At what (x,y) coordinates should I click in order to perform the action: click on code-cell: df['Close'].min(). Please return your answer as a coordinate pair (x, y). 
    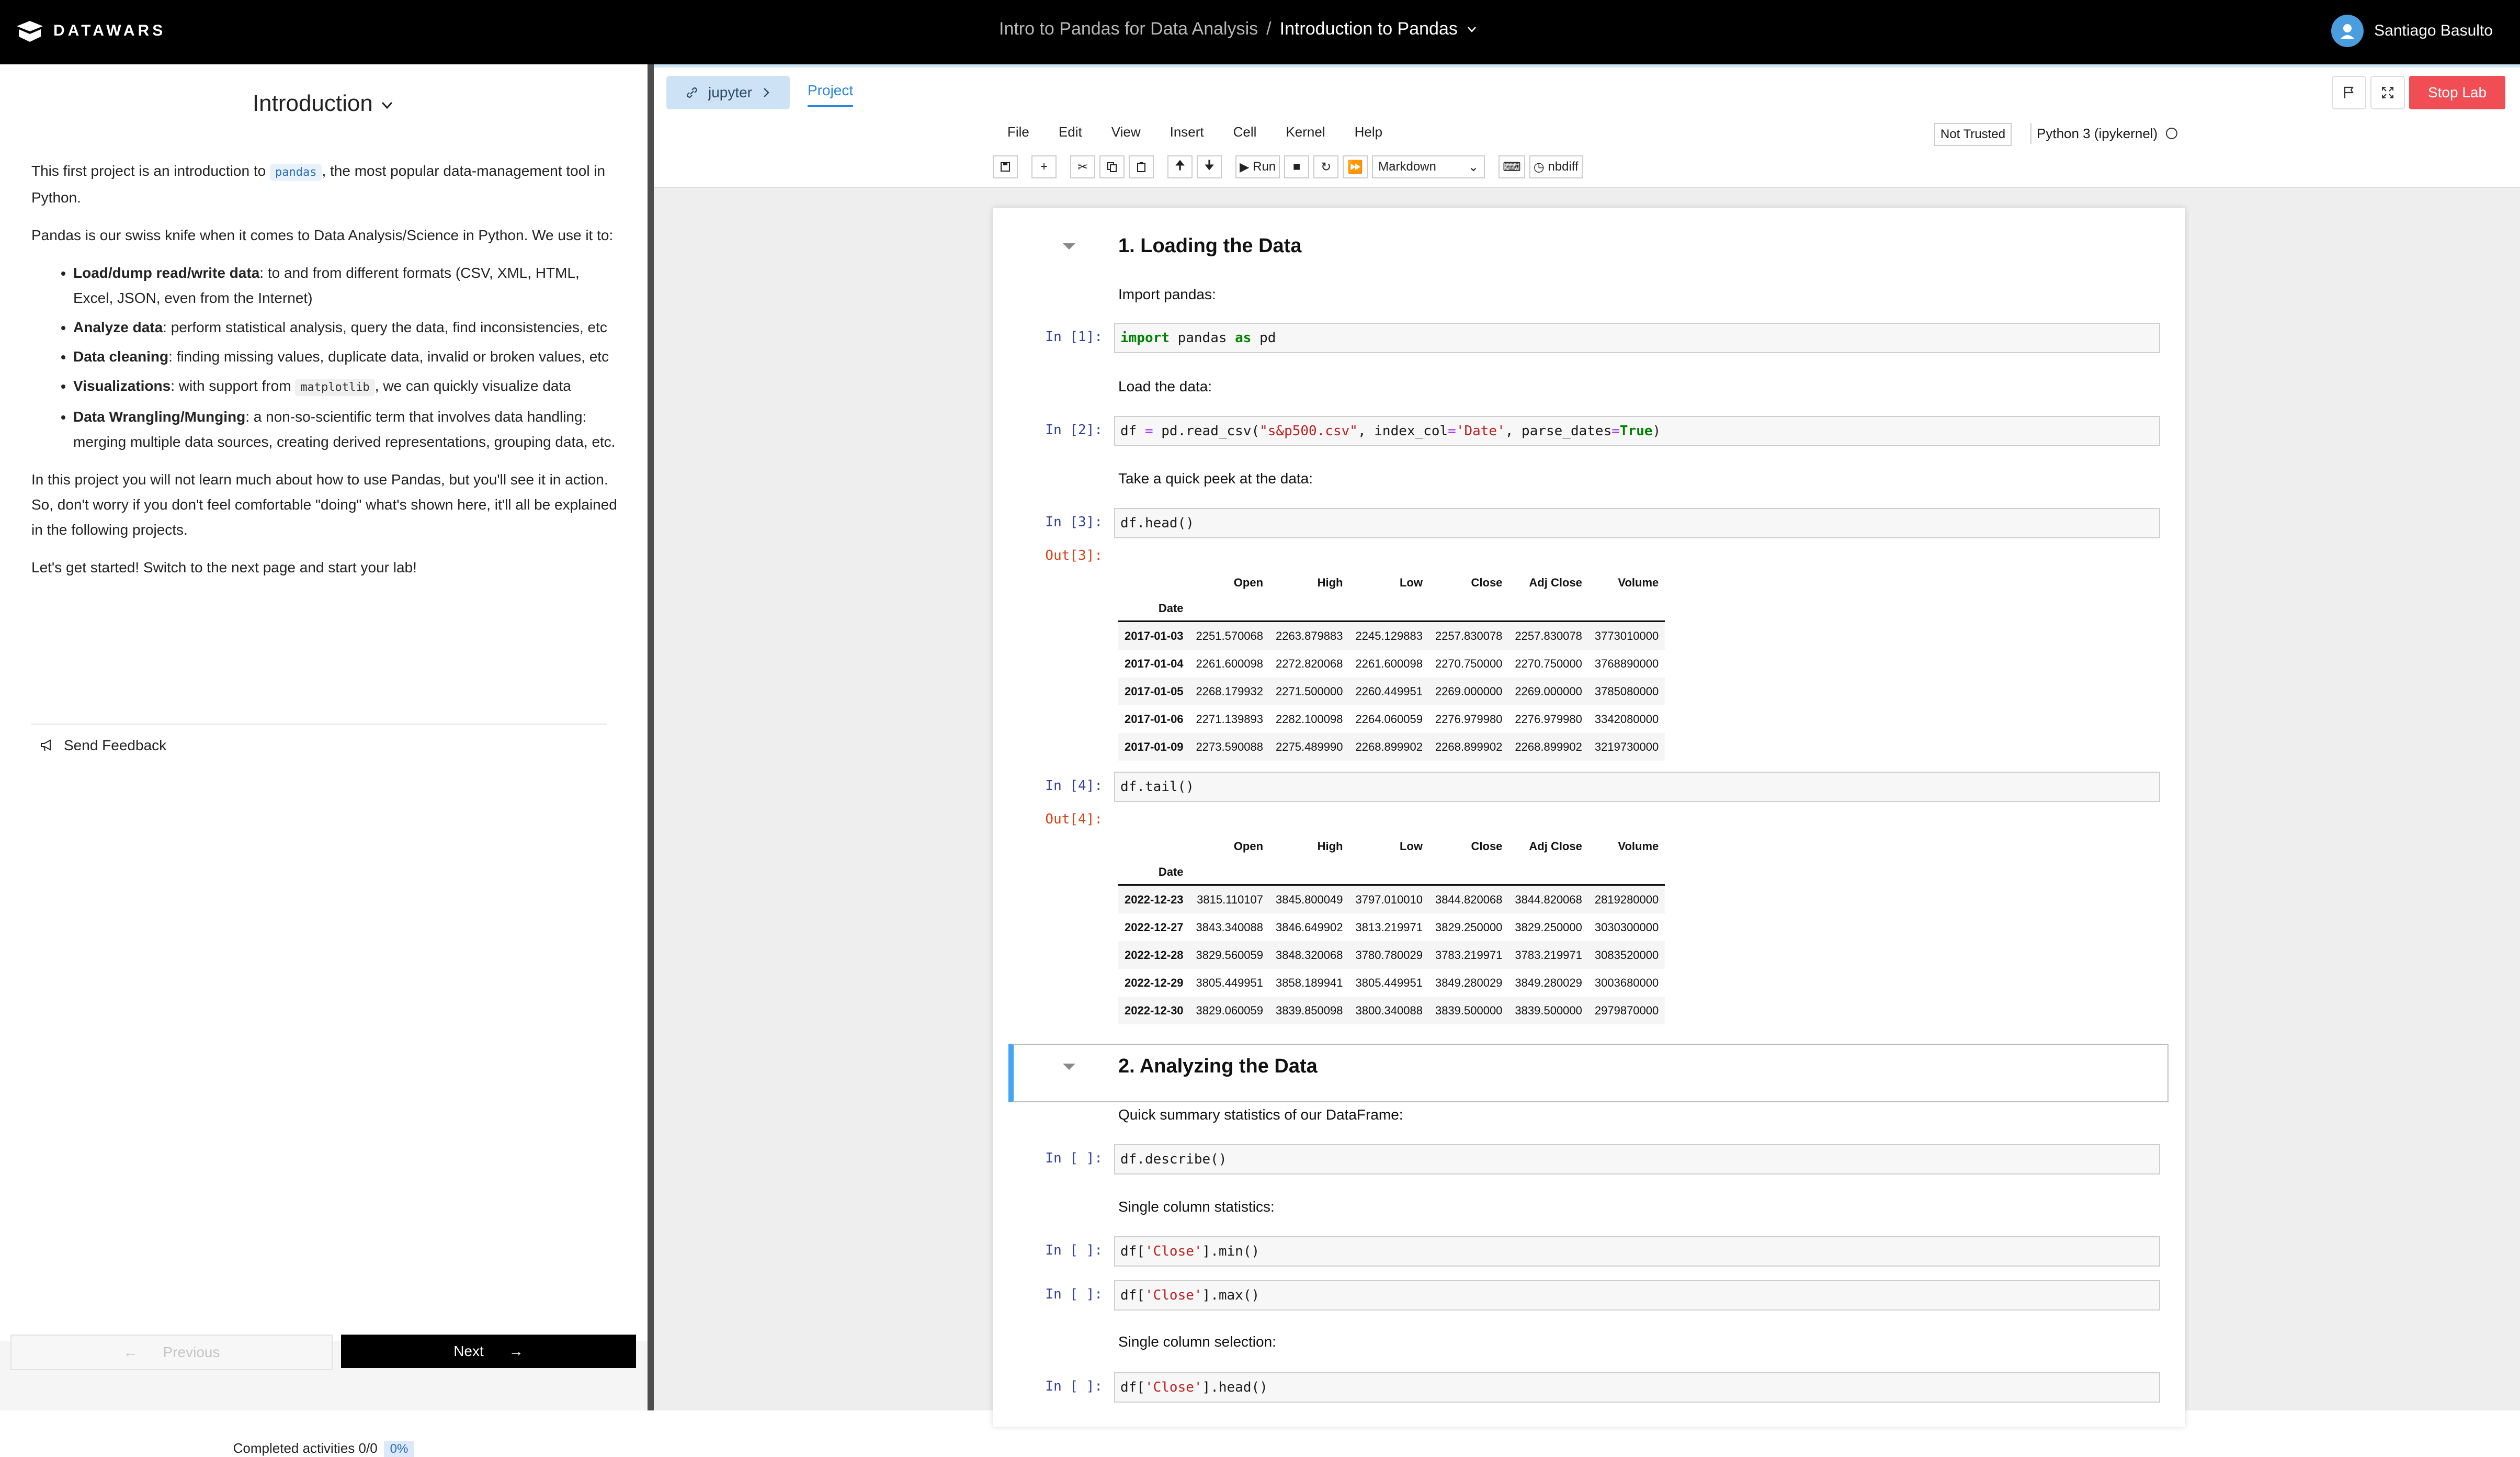
    Looking at the image, I should click on (1637, 1252).